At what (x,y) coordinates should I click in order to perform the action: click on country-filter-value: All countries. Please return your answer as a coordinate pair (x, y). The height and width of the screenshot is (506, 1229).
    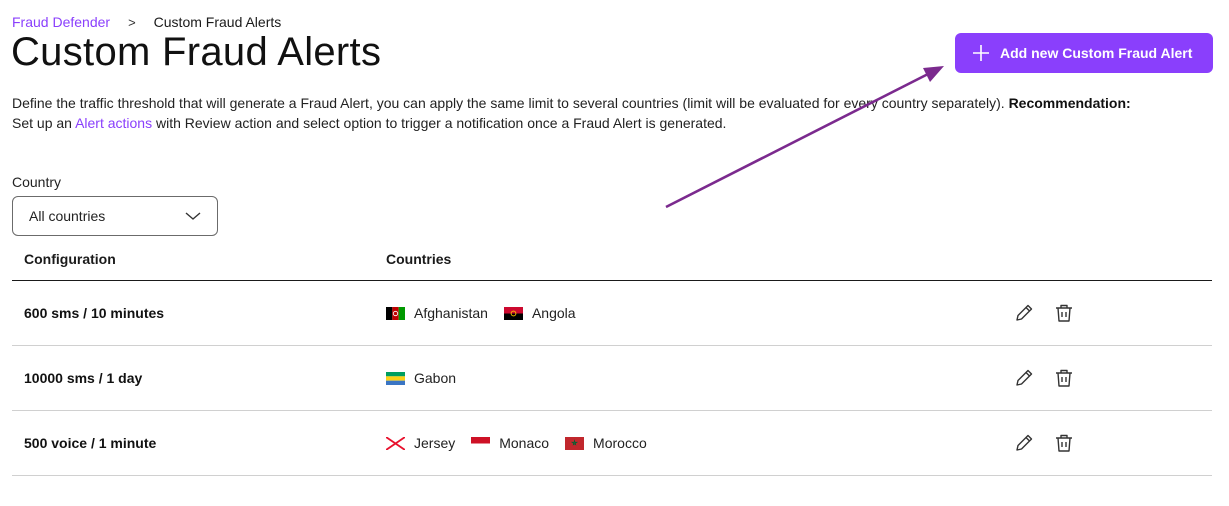
    Looking at the image, I should click on (67, 216).